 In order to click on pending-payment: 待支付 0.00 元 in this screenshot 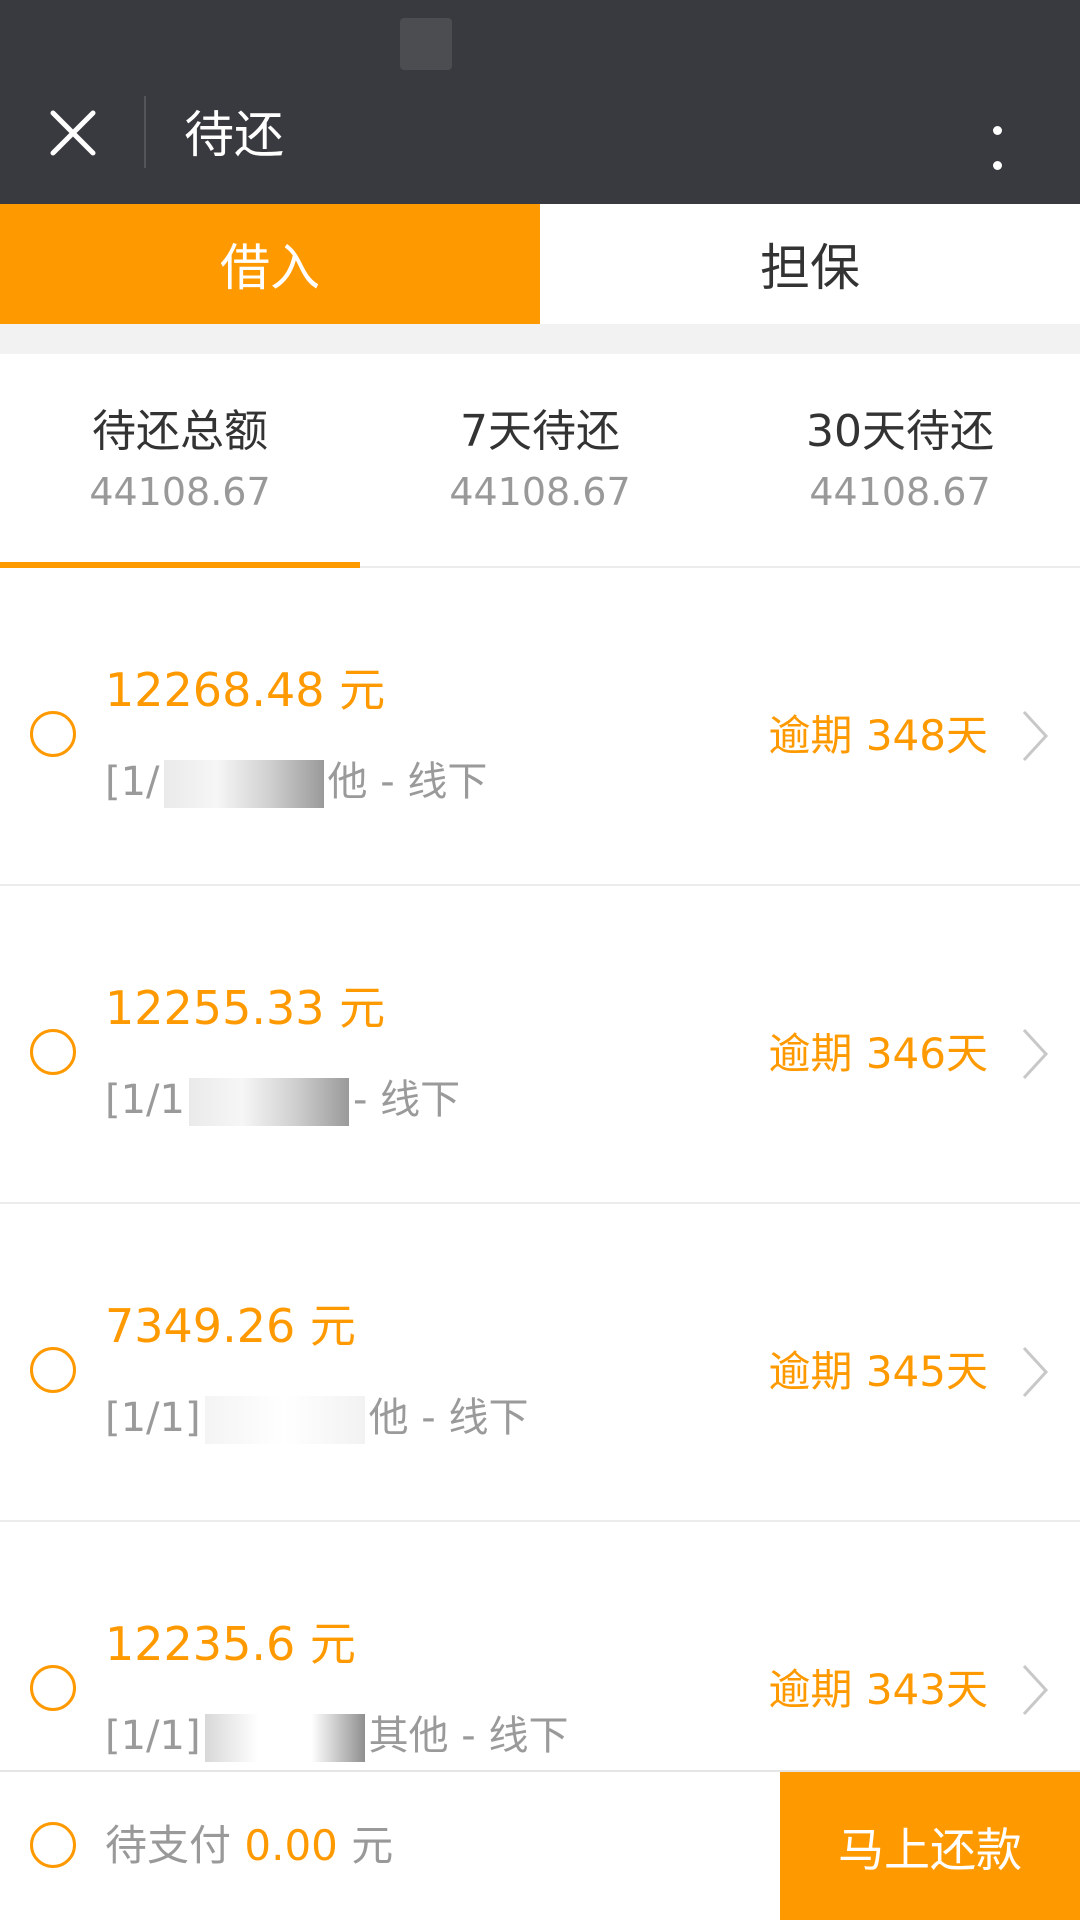, I will do `click(249, 1846)`.